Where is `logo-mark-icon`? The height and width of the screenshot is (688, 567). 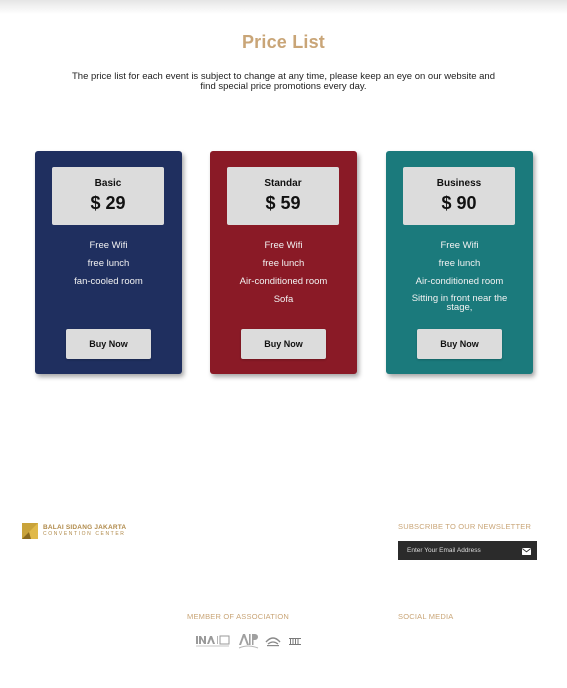 logo-mark-icon is located at coordinates (30, 530).